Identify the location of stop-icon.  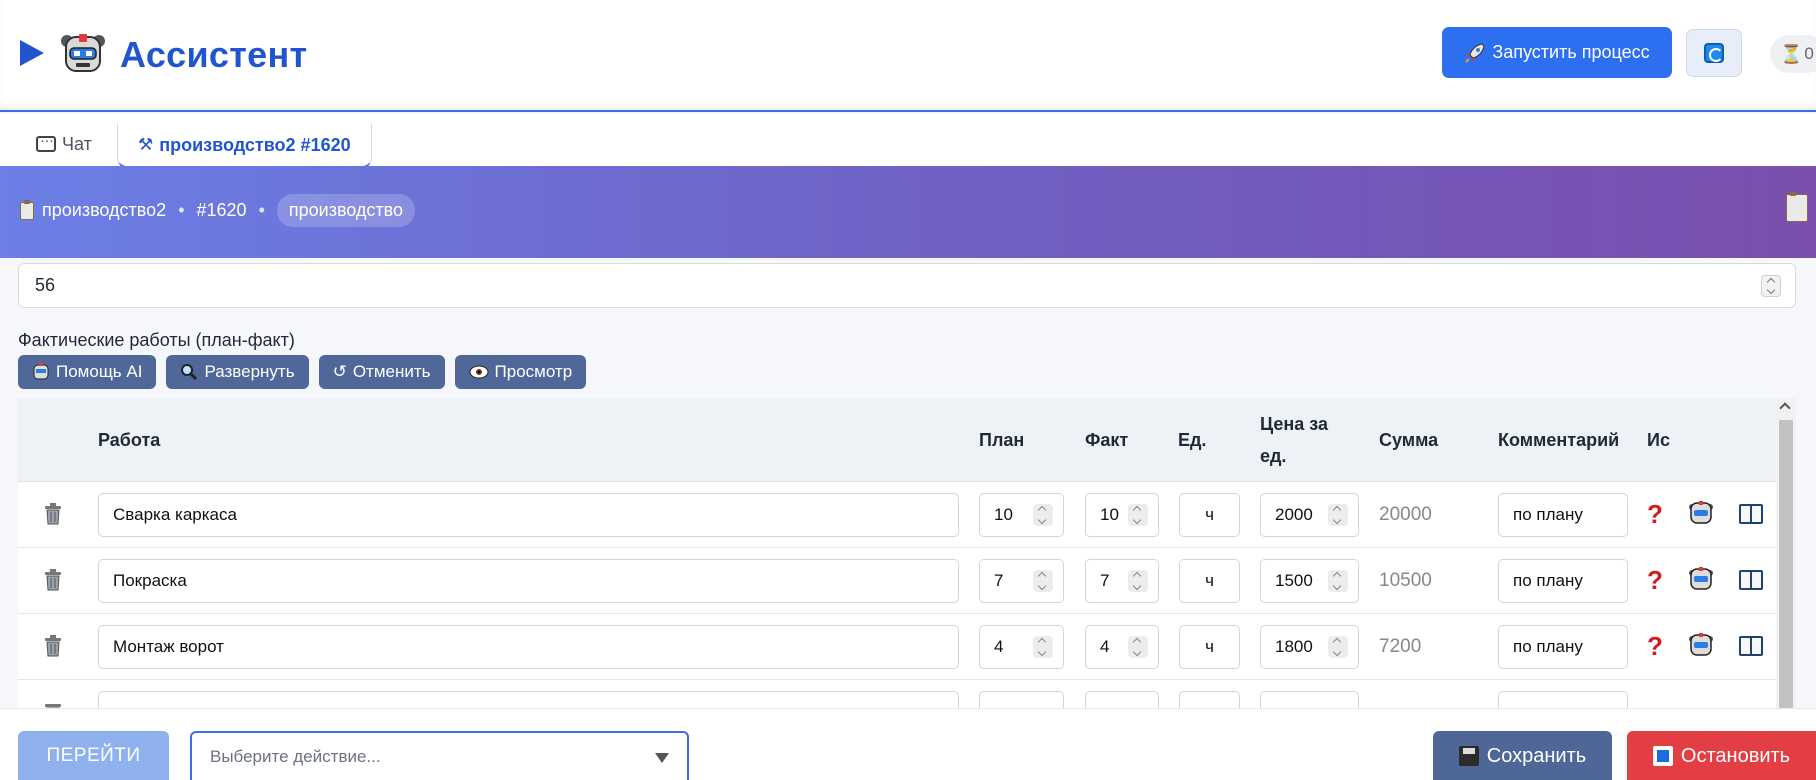
(1662, 756).